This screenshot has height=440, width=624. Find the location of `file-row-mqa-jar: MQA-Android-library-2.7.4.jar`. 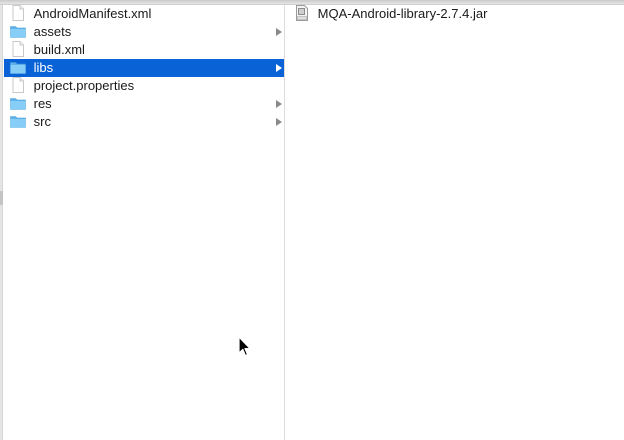

file-row-mqa-jar: MQA-Android-library-2.7.4.jar is located at coordinates (454, 14).